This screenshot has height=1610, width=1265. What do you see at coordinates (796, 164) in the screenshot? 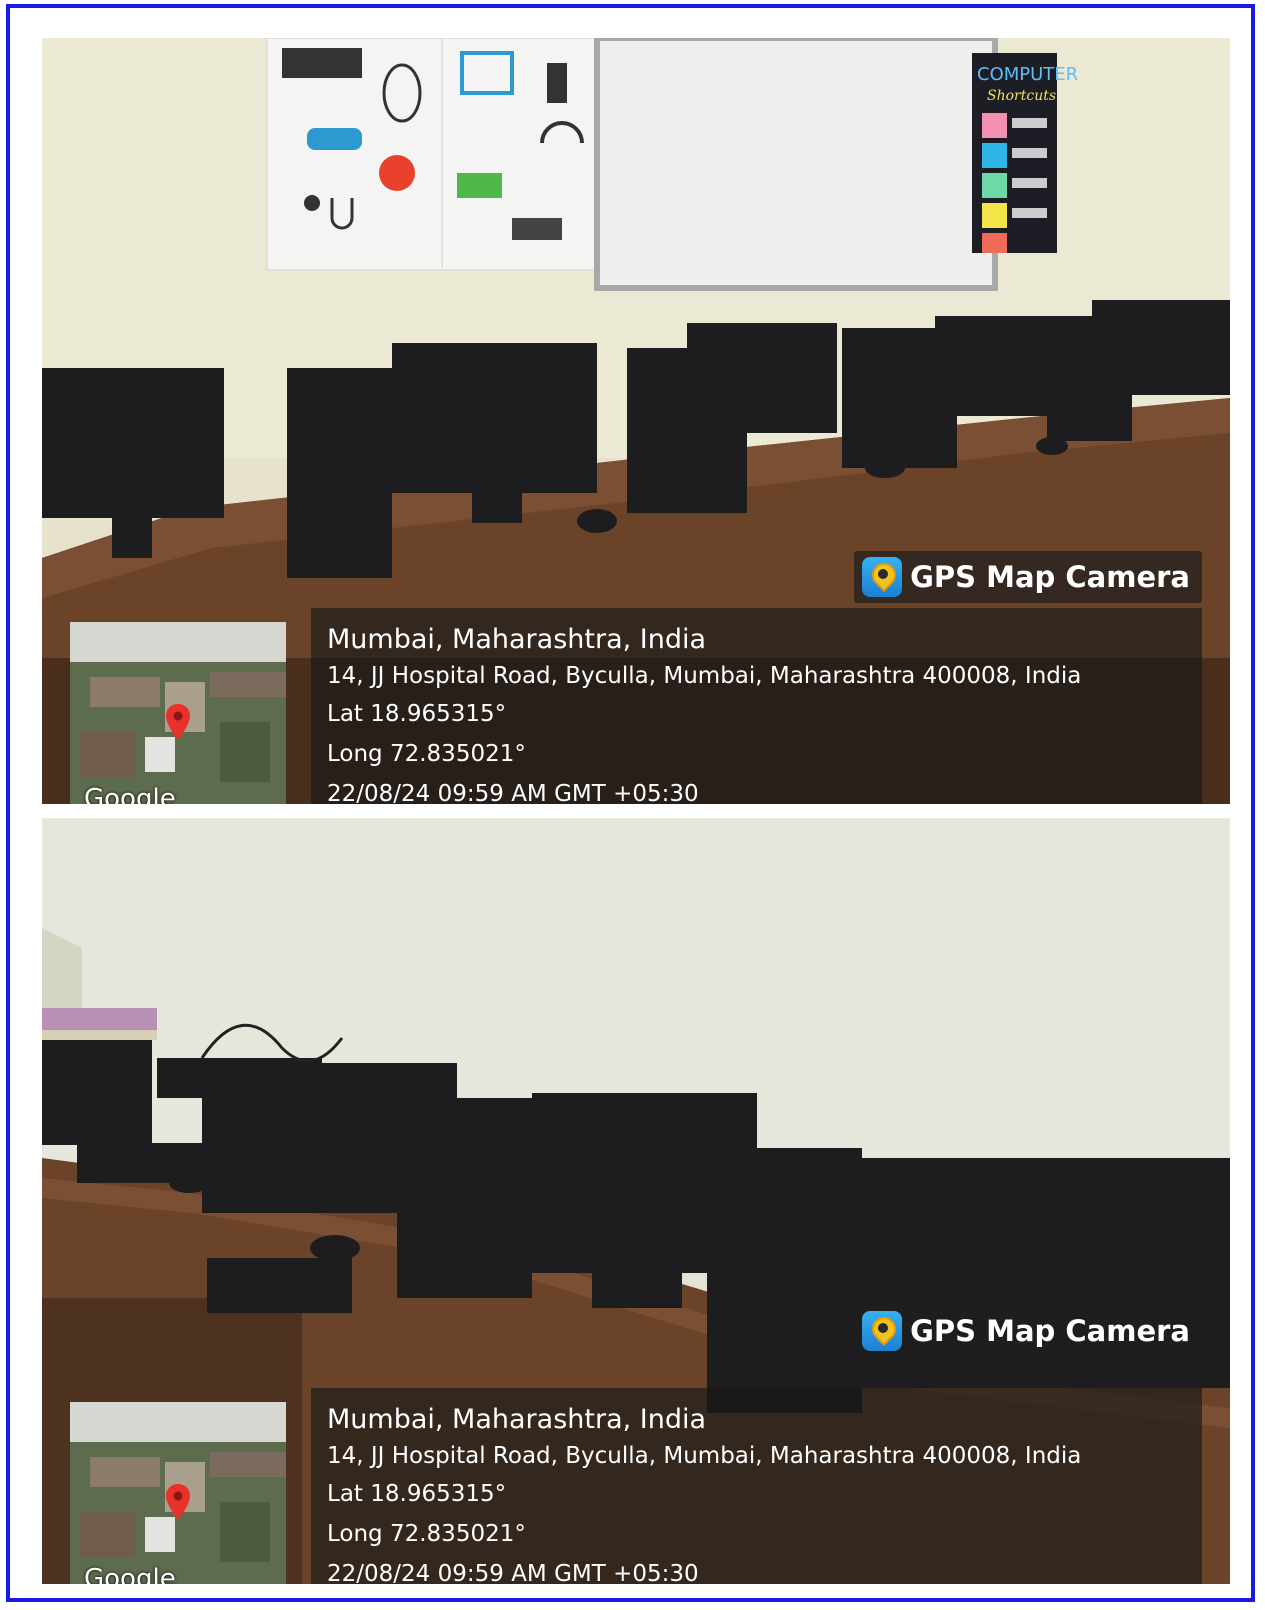
I see `whiteboard` at bounding box center [796, 164].